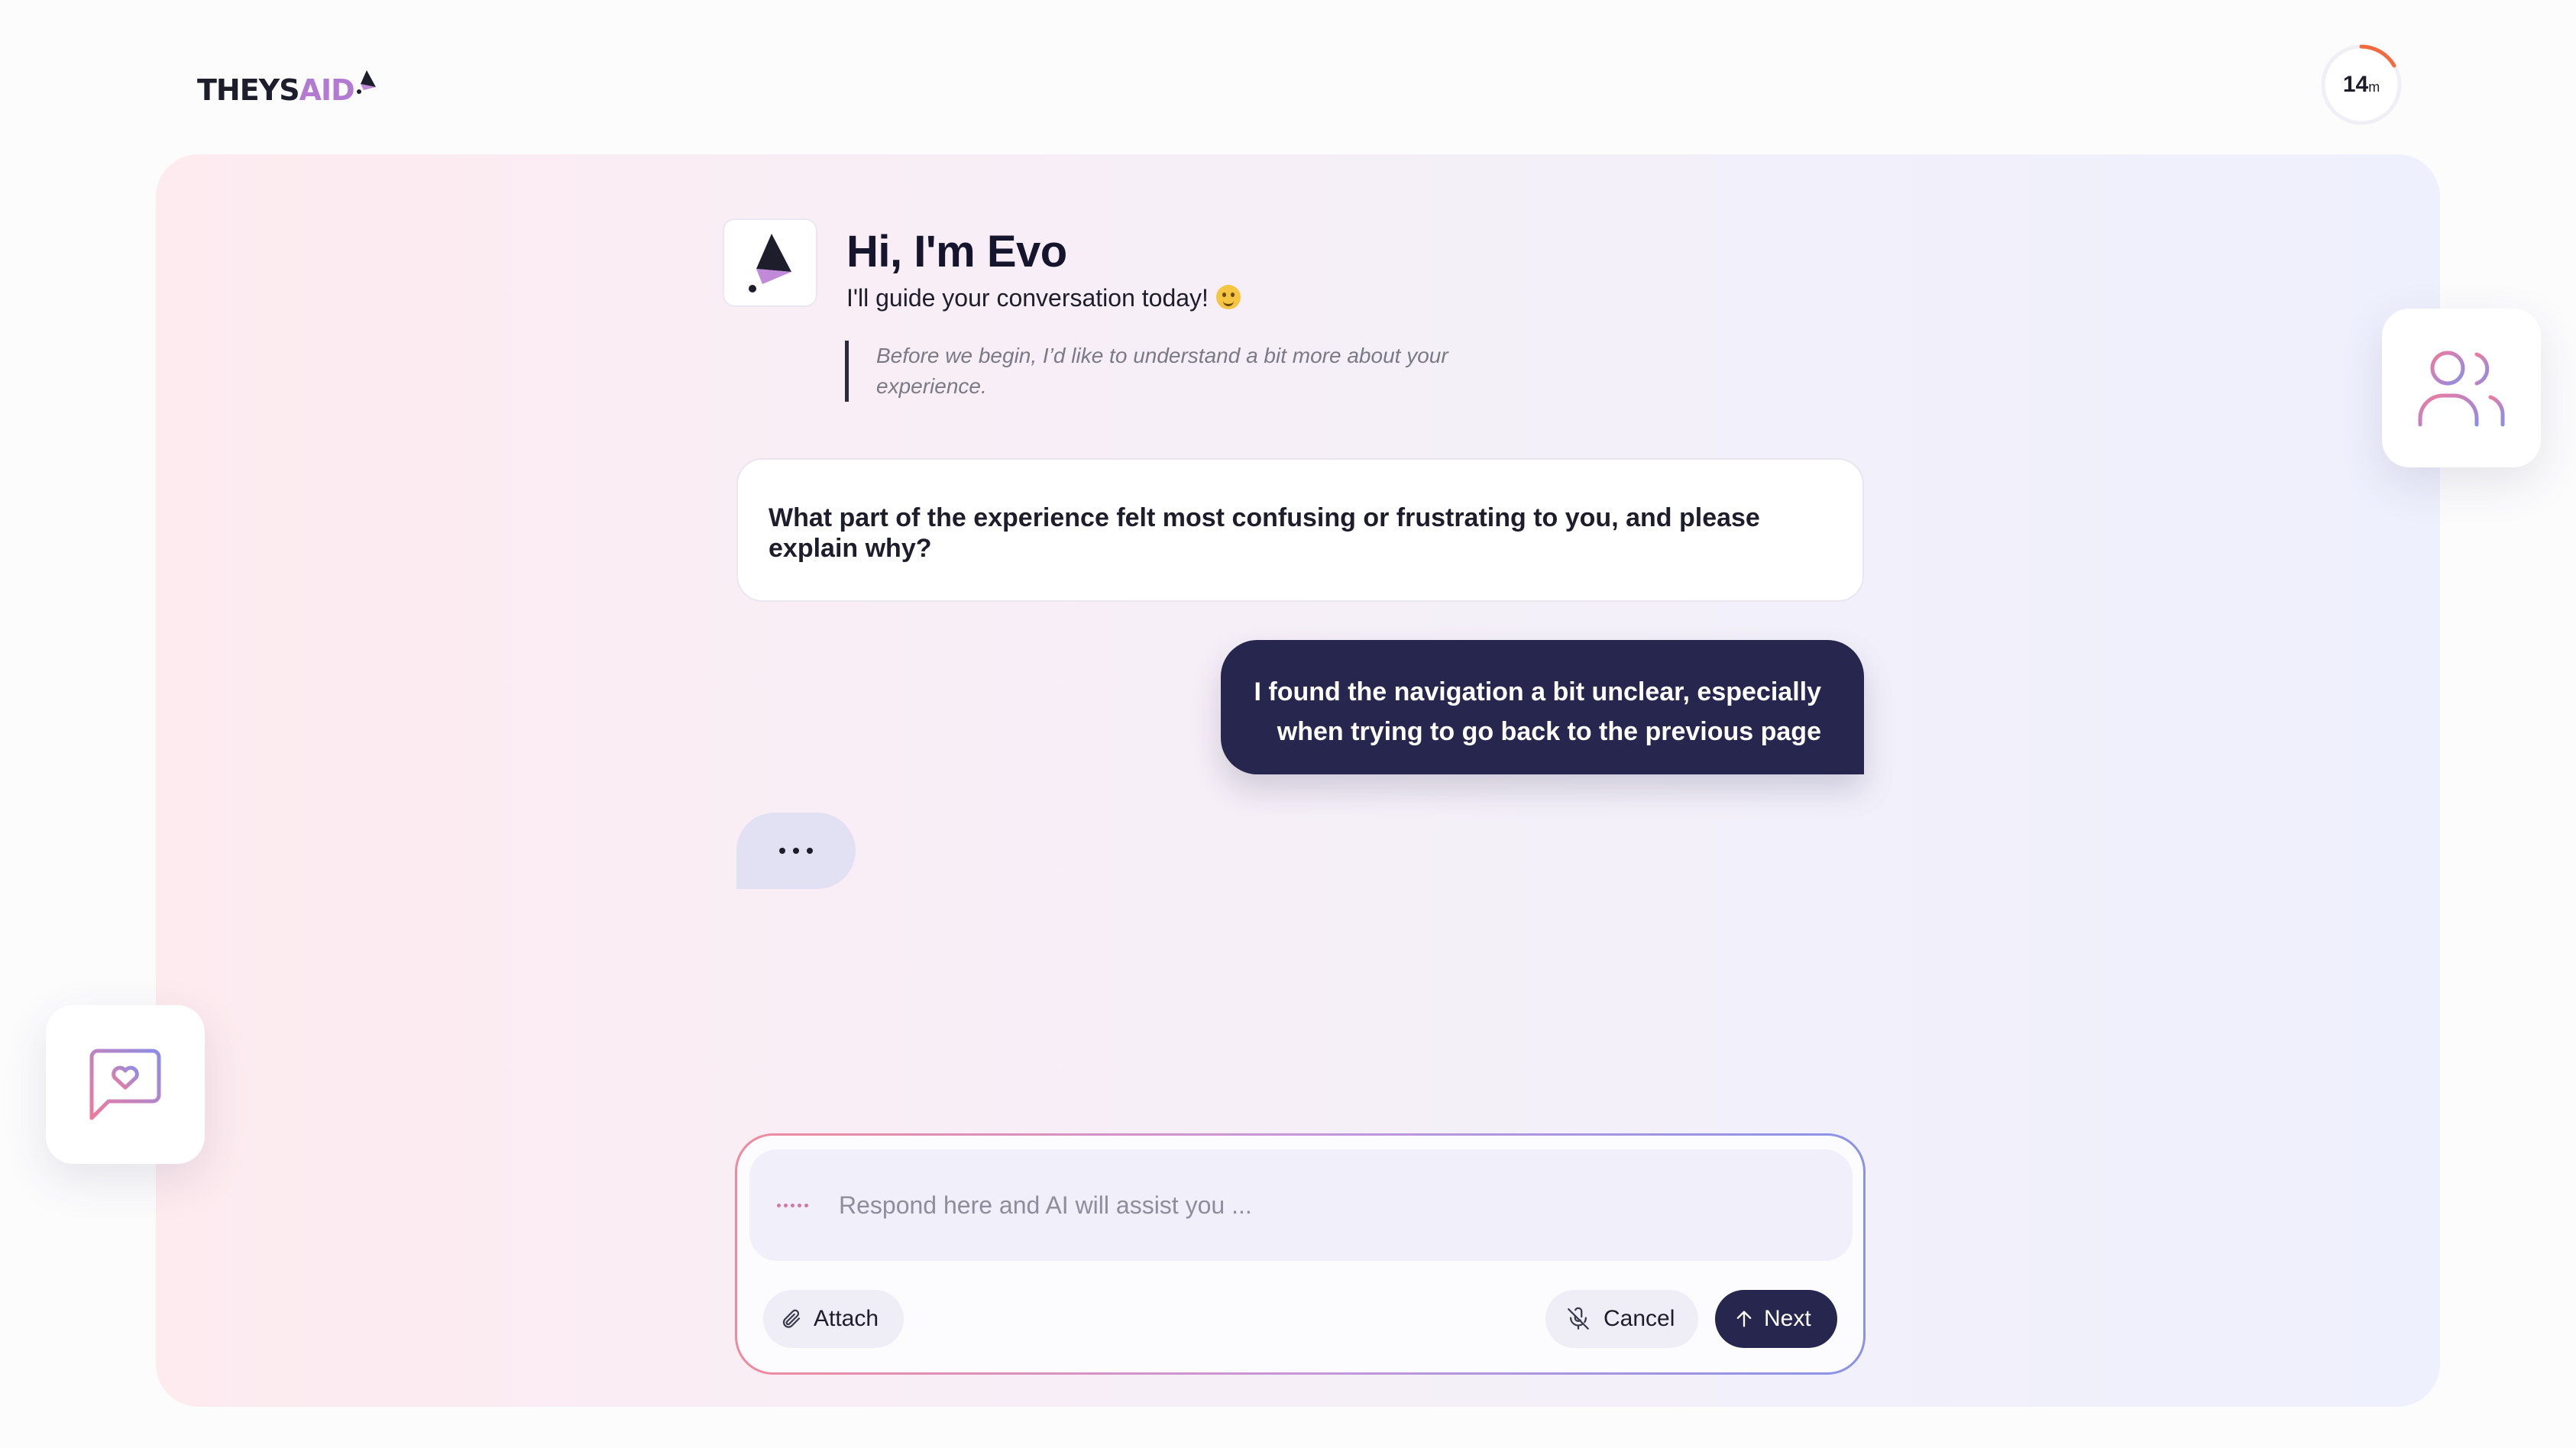  I want to click on response-input-wrapper, so click(1301, 1205).